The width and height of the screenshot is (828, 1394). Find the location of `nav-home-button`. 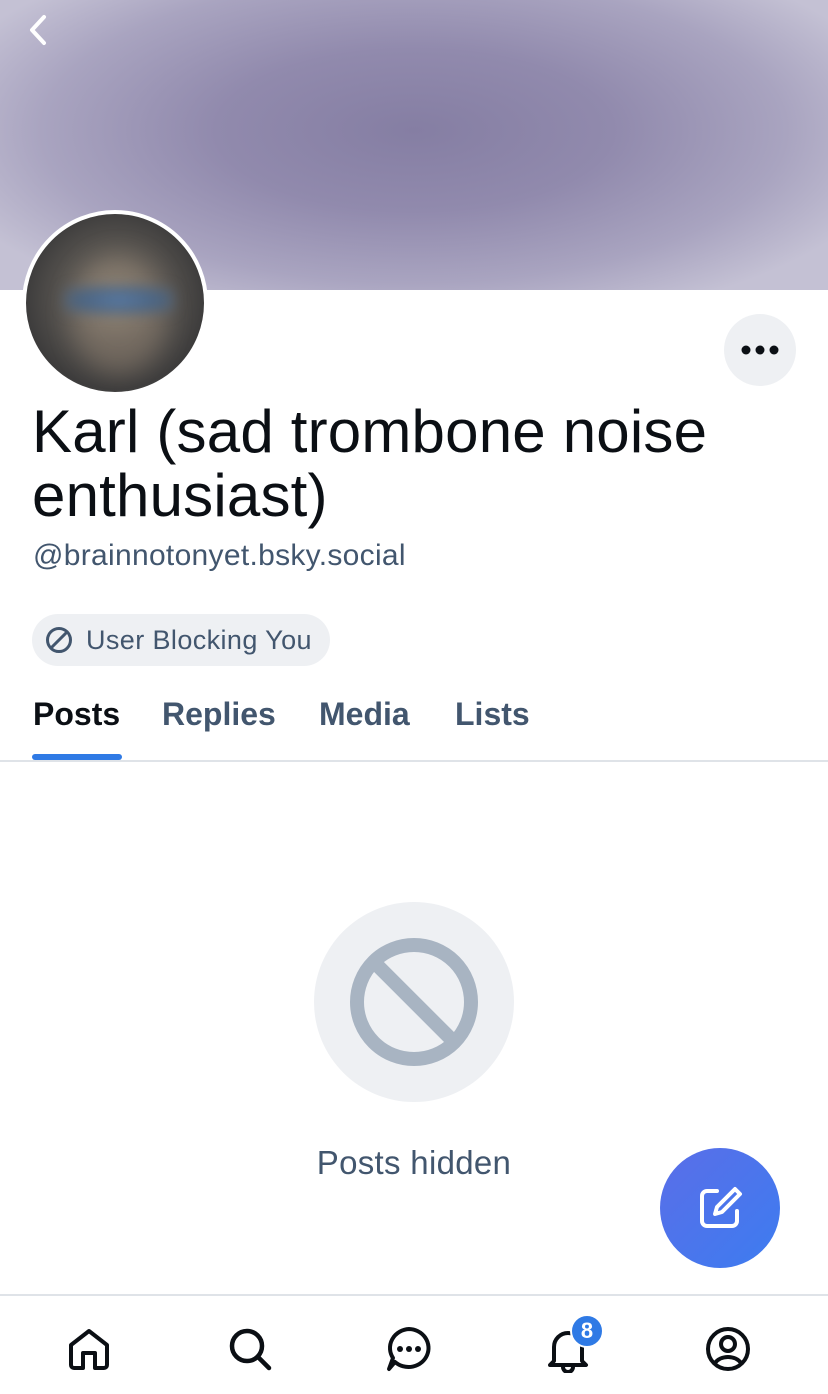

nav-home-button is located at coordinates (89, 1349).